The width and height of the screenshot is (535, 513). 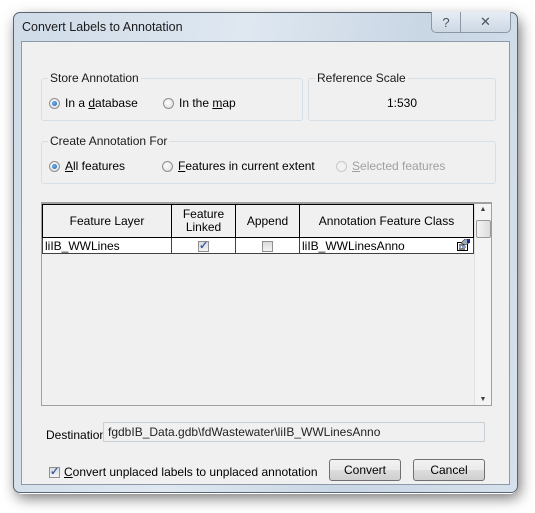 I want to click on help-button: ?, so click(x=446, y=22).